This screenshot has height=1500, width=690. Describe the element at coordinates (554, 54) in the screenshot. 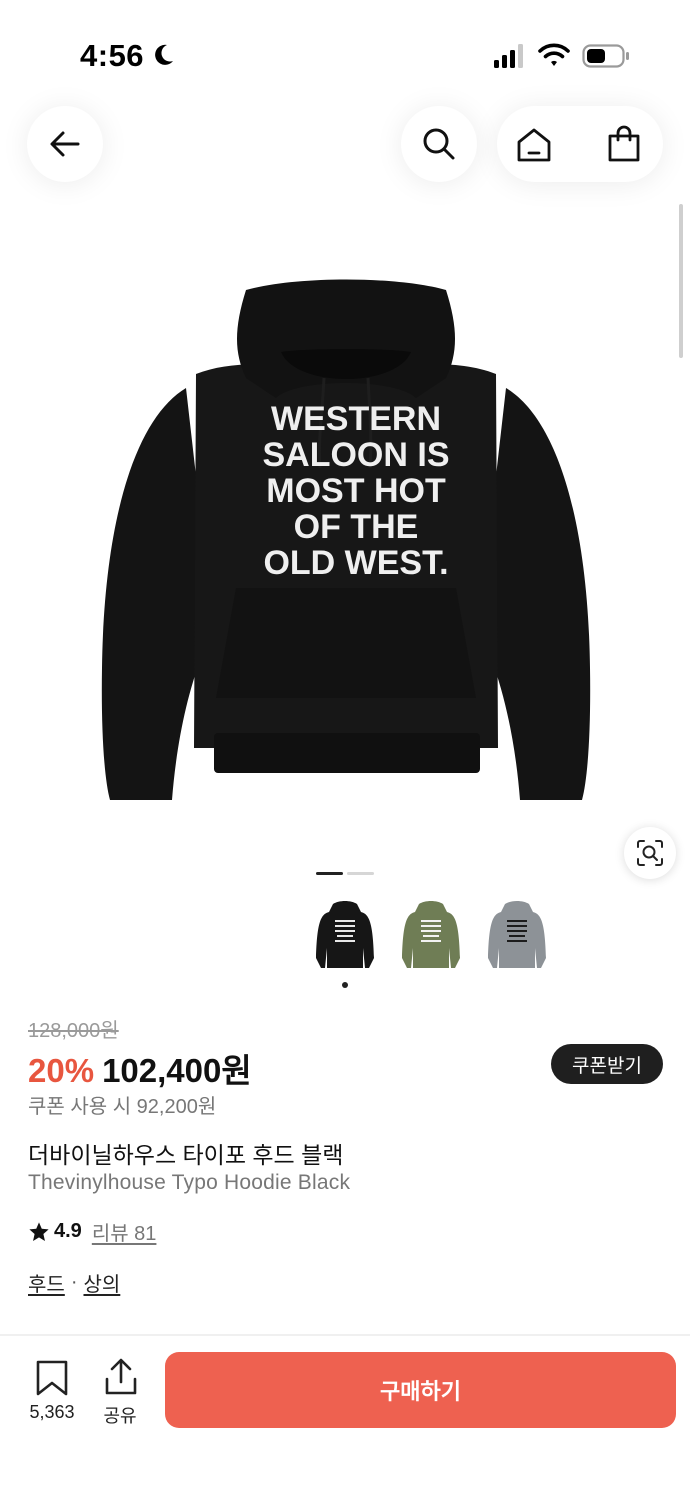

I see `wifi-icon` at that location.